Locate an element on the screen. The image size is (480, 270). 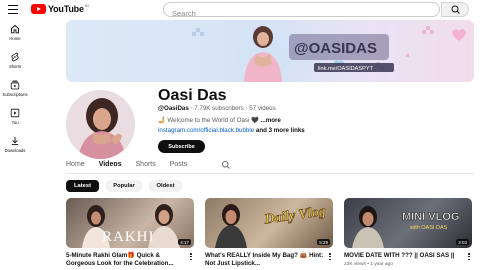
logo-country-code: IN is located at coordinates (86, 5).